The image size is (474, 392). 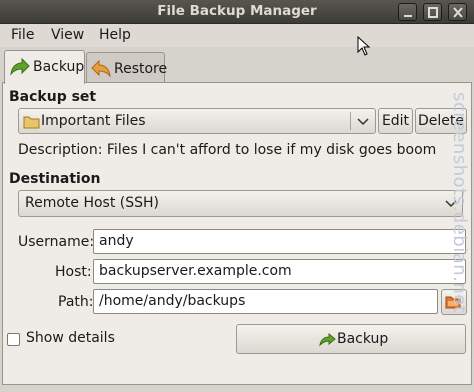 What do you see at coordinates (76, 302) in the screenshot?
I see `path-label: Path:` at bounding box center [76, 302].